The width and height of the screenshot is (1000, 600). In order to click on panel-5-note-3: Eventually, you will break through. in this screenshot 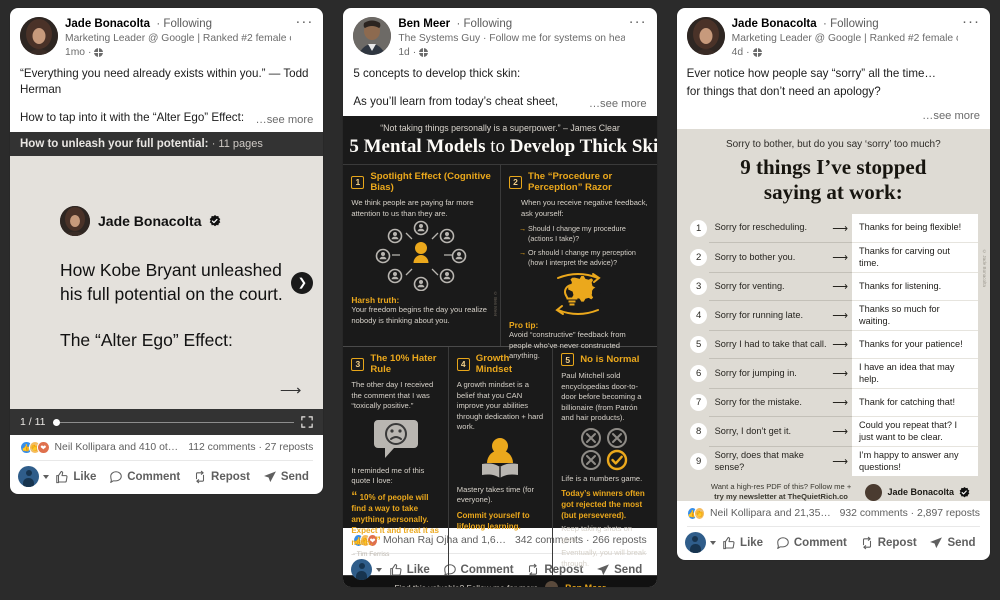, I will do `click(603, 558)`.